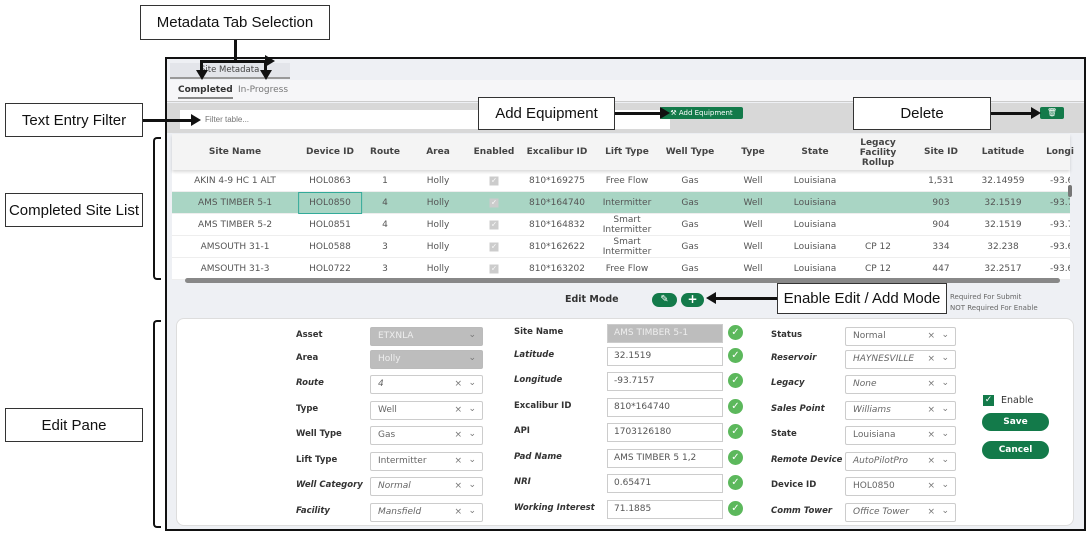  What do you see at coordinates (665, 432) in the screenshot?
I see `field-input: 1703126180` at bounding box center [665, 432].